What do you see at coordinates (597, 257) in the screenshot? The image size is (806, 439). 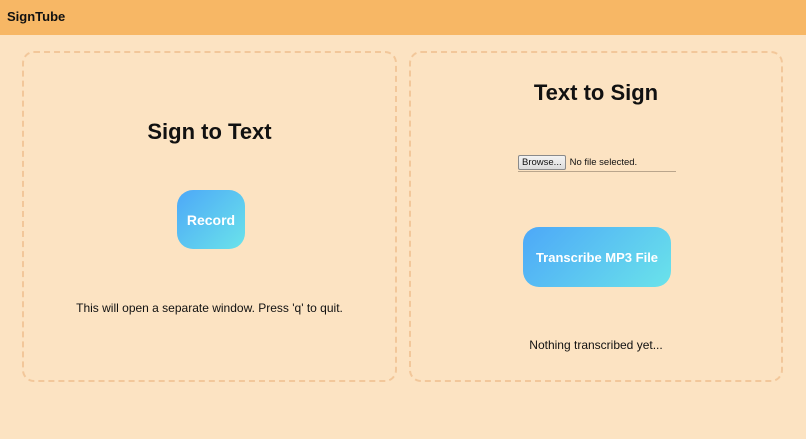 I see `transcribe-mp3-button: Transcribe MP3 File` at bounding box center [597, 257].